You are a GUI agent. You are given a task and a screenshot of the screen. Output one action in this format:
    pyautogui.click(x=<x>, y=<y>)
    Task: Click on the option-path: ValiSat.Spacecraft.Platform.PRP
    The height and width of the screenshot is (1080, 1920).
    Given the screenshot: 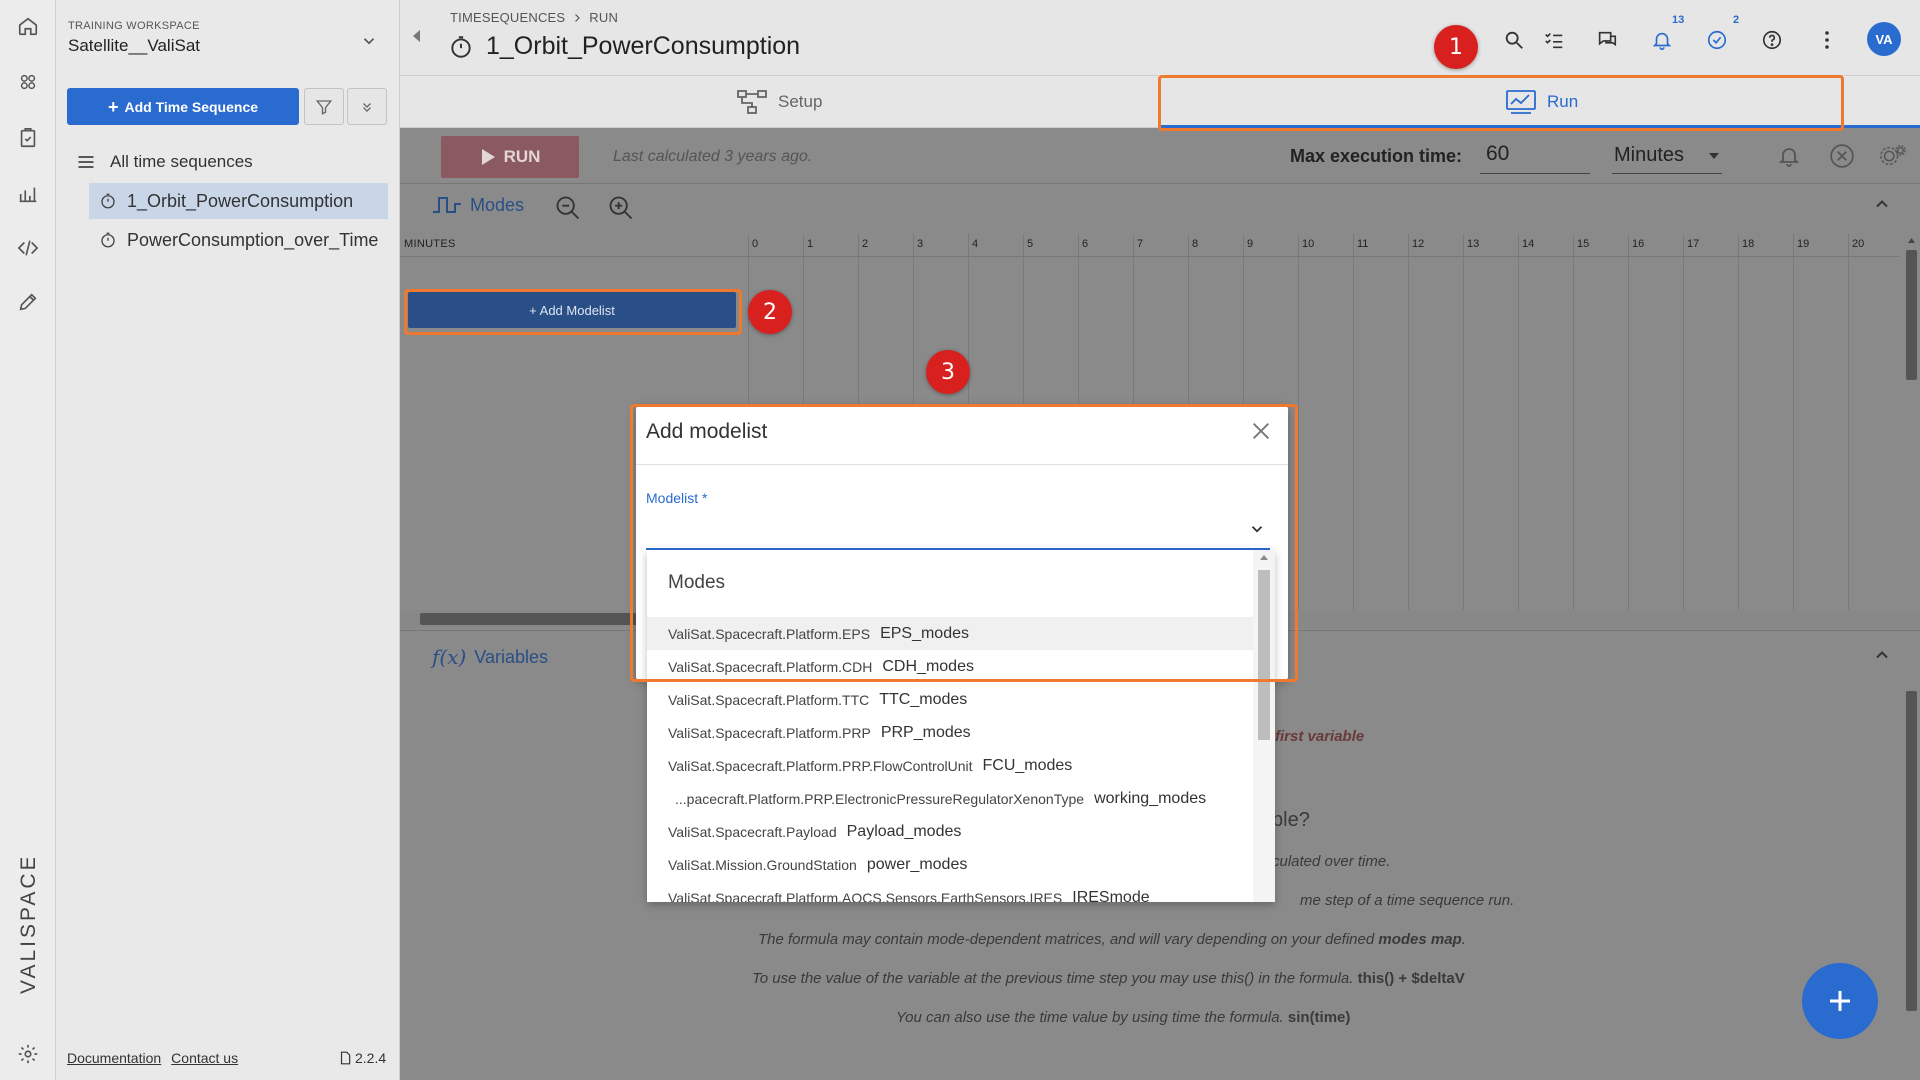 What is the action you would take?
    pyautogui.click(x=769, y=732)
    